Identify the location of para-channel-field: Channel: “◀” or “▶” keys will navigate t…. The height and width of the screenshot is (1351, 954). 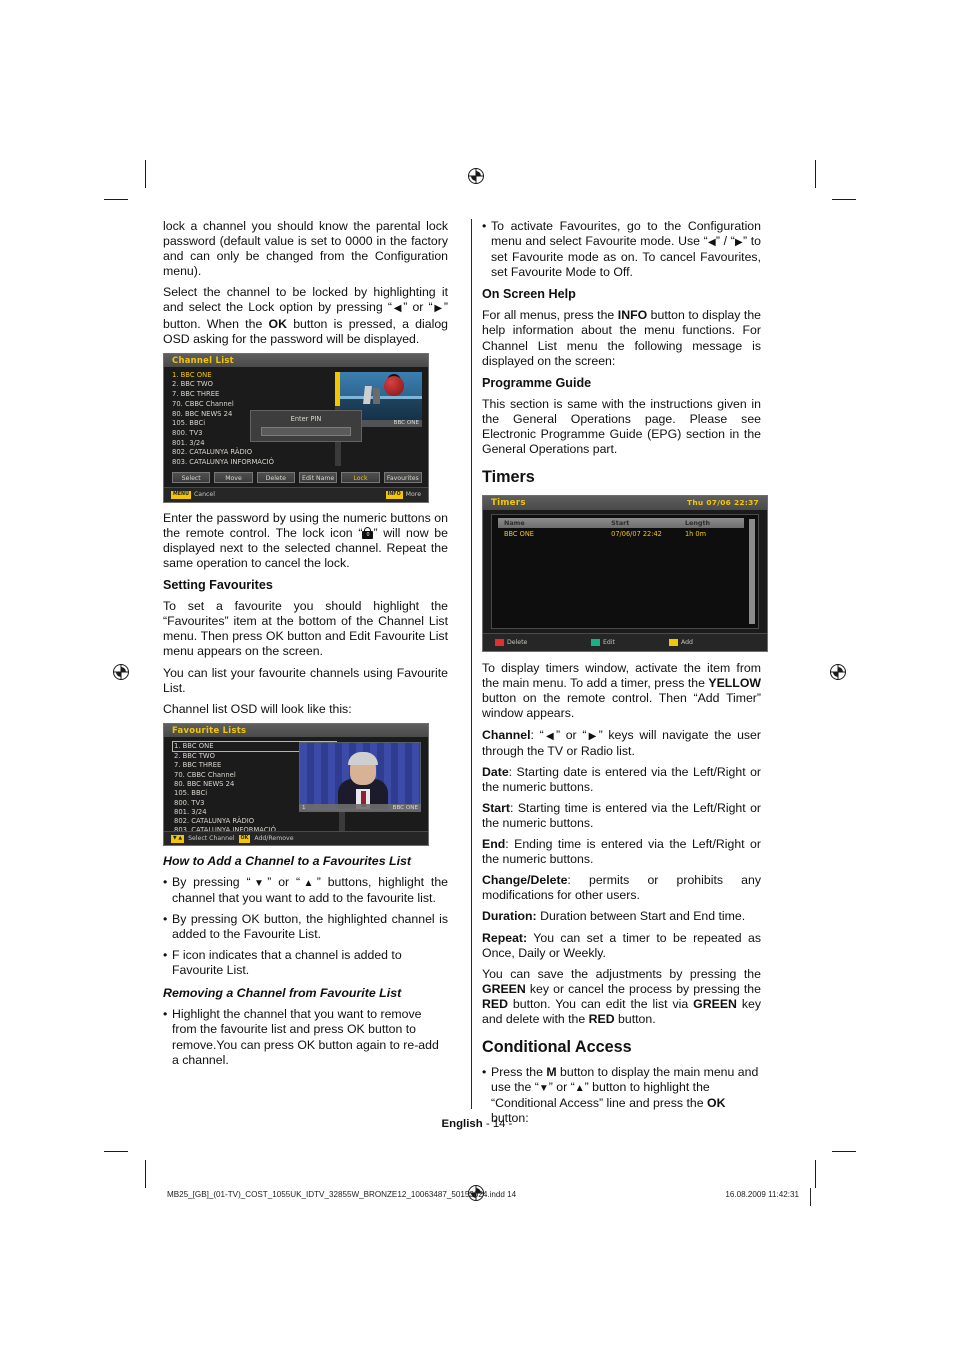
(621, 743).